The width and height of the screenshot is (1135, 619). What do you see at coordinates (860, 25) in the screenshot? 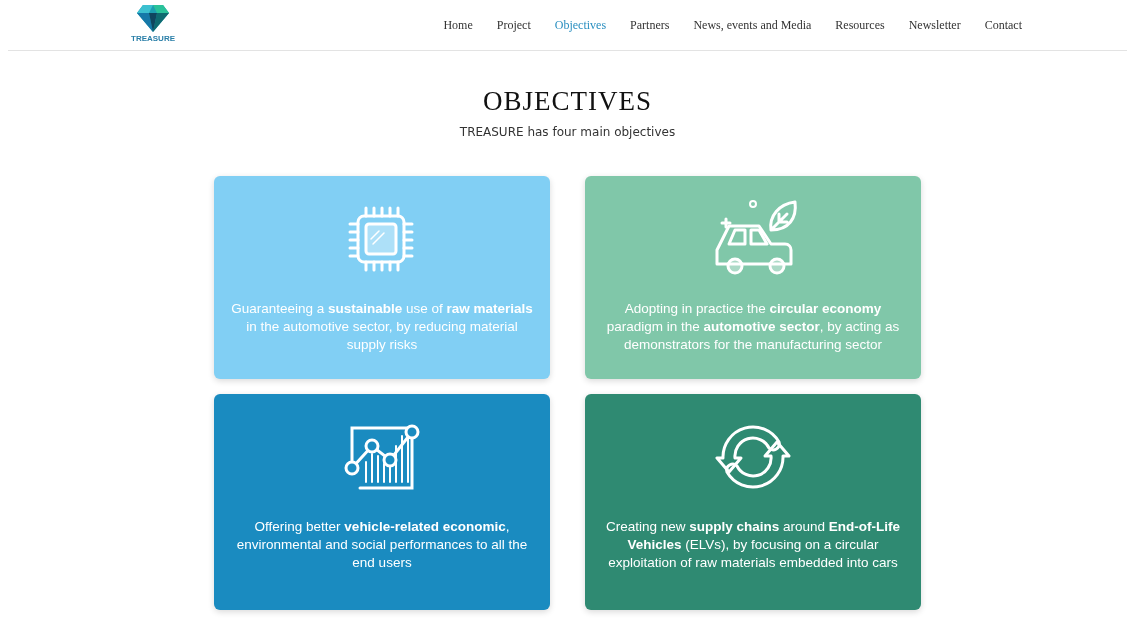
I see `nav-link: Resources` at bounding box center [860, 25].